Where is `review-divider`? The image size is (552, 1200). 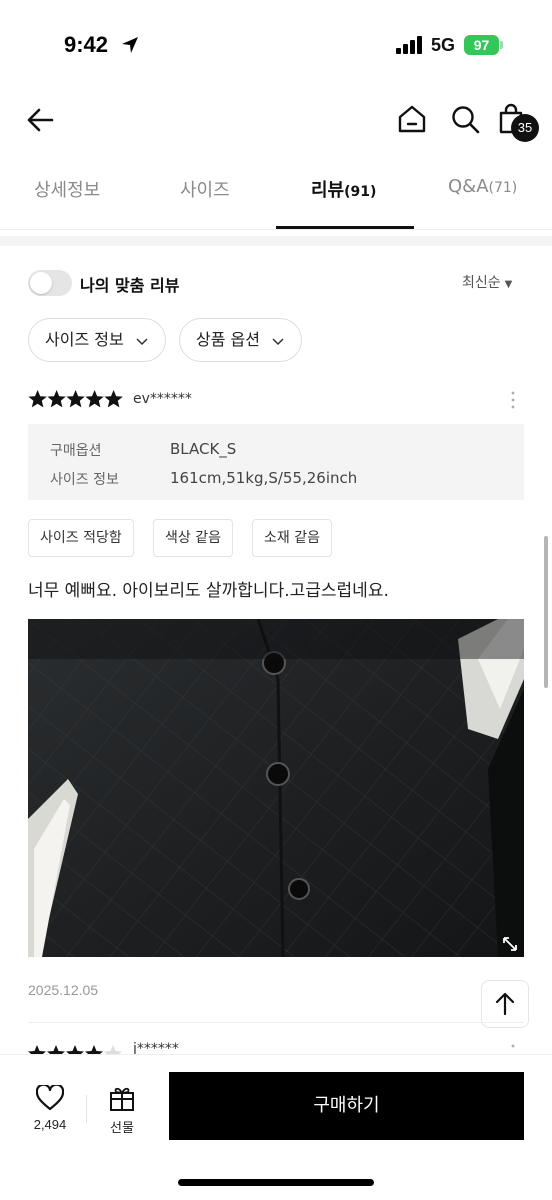 review-divider is located at coordinates (276, 1022).